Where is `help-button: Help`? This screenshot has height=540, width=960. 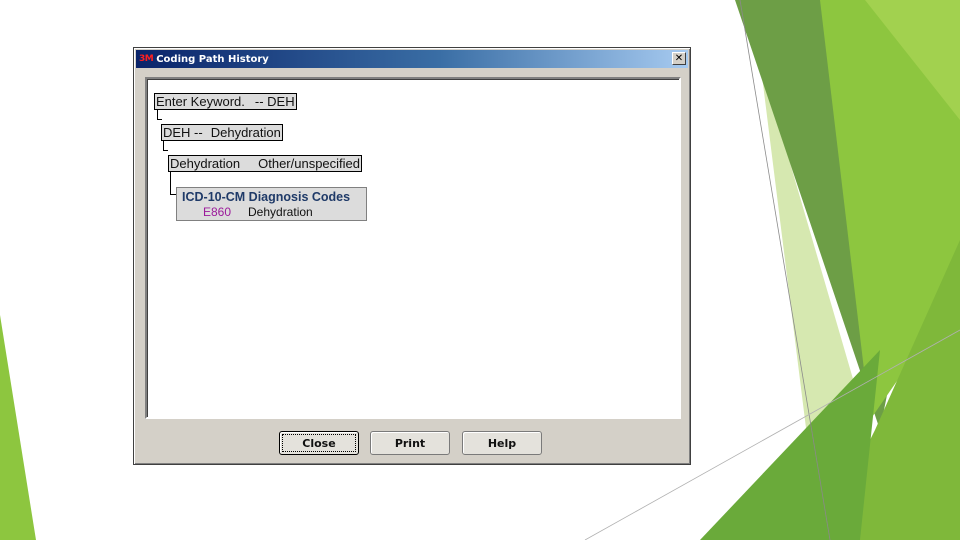 help-button: Help is located at coordinates (502, 443).